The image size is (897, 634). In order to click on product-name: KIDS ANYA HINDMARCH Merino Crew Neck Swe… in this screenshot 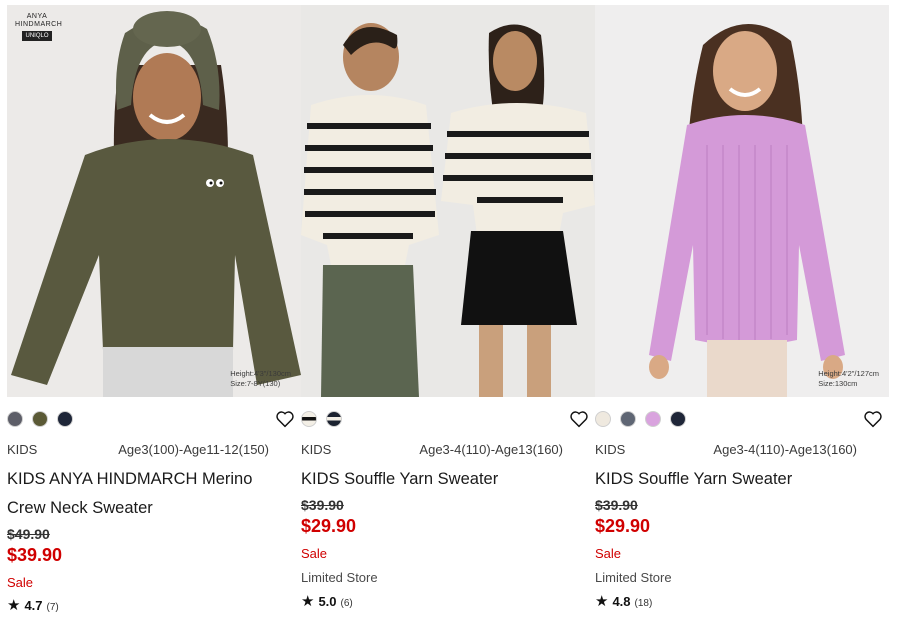, I will do `click(142, 494)`.